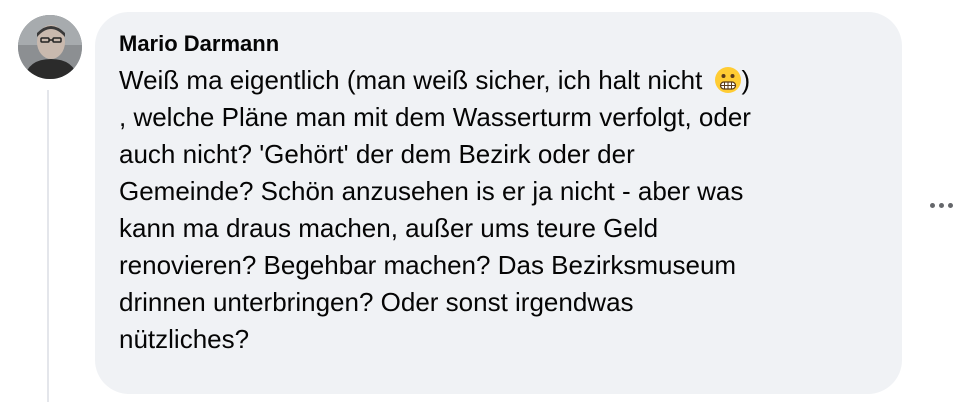  What do you see at coordinates (727, 80) in the screenshot?
I see `grimacing-face-emoji-icon` at bounding box center [727, 80].